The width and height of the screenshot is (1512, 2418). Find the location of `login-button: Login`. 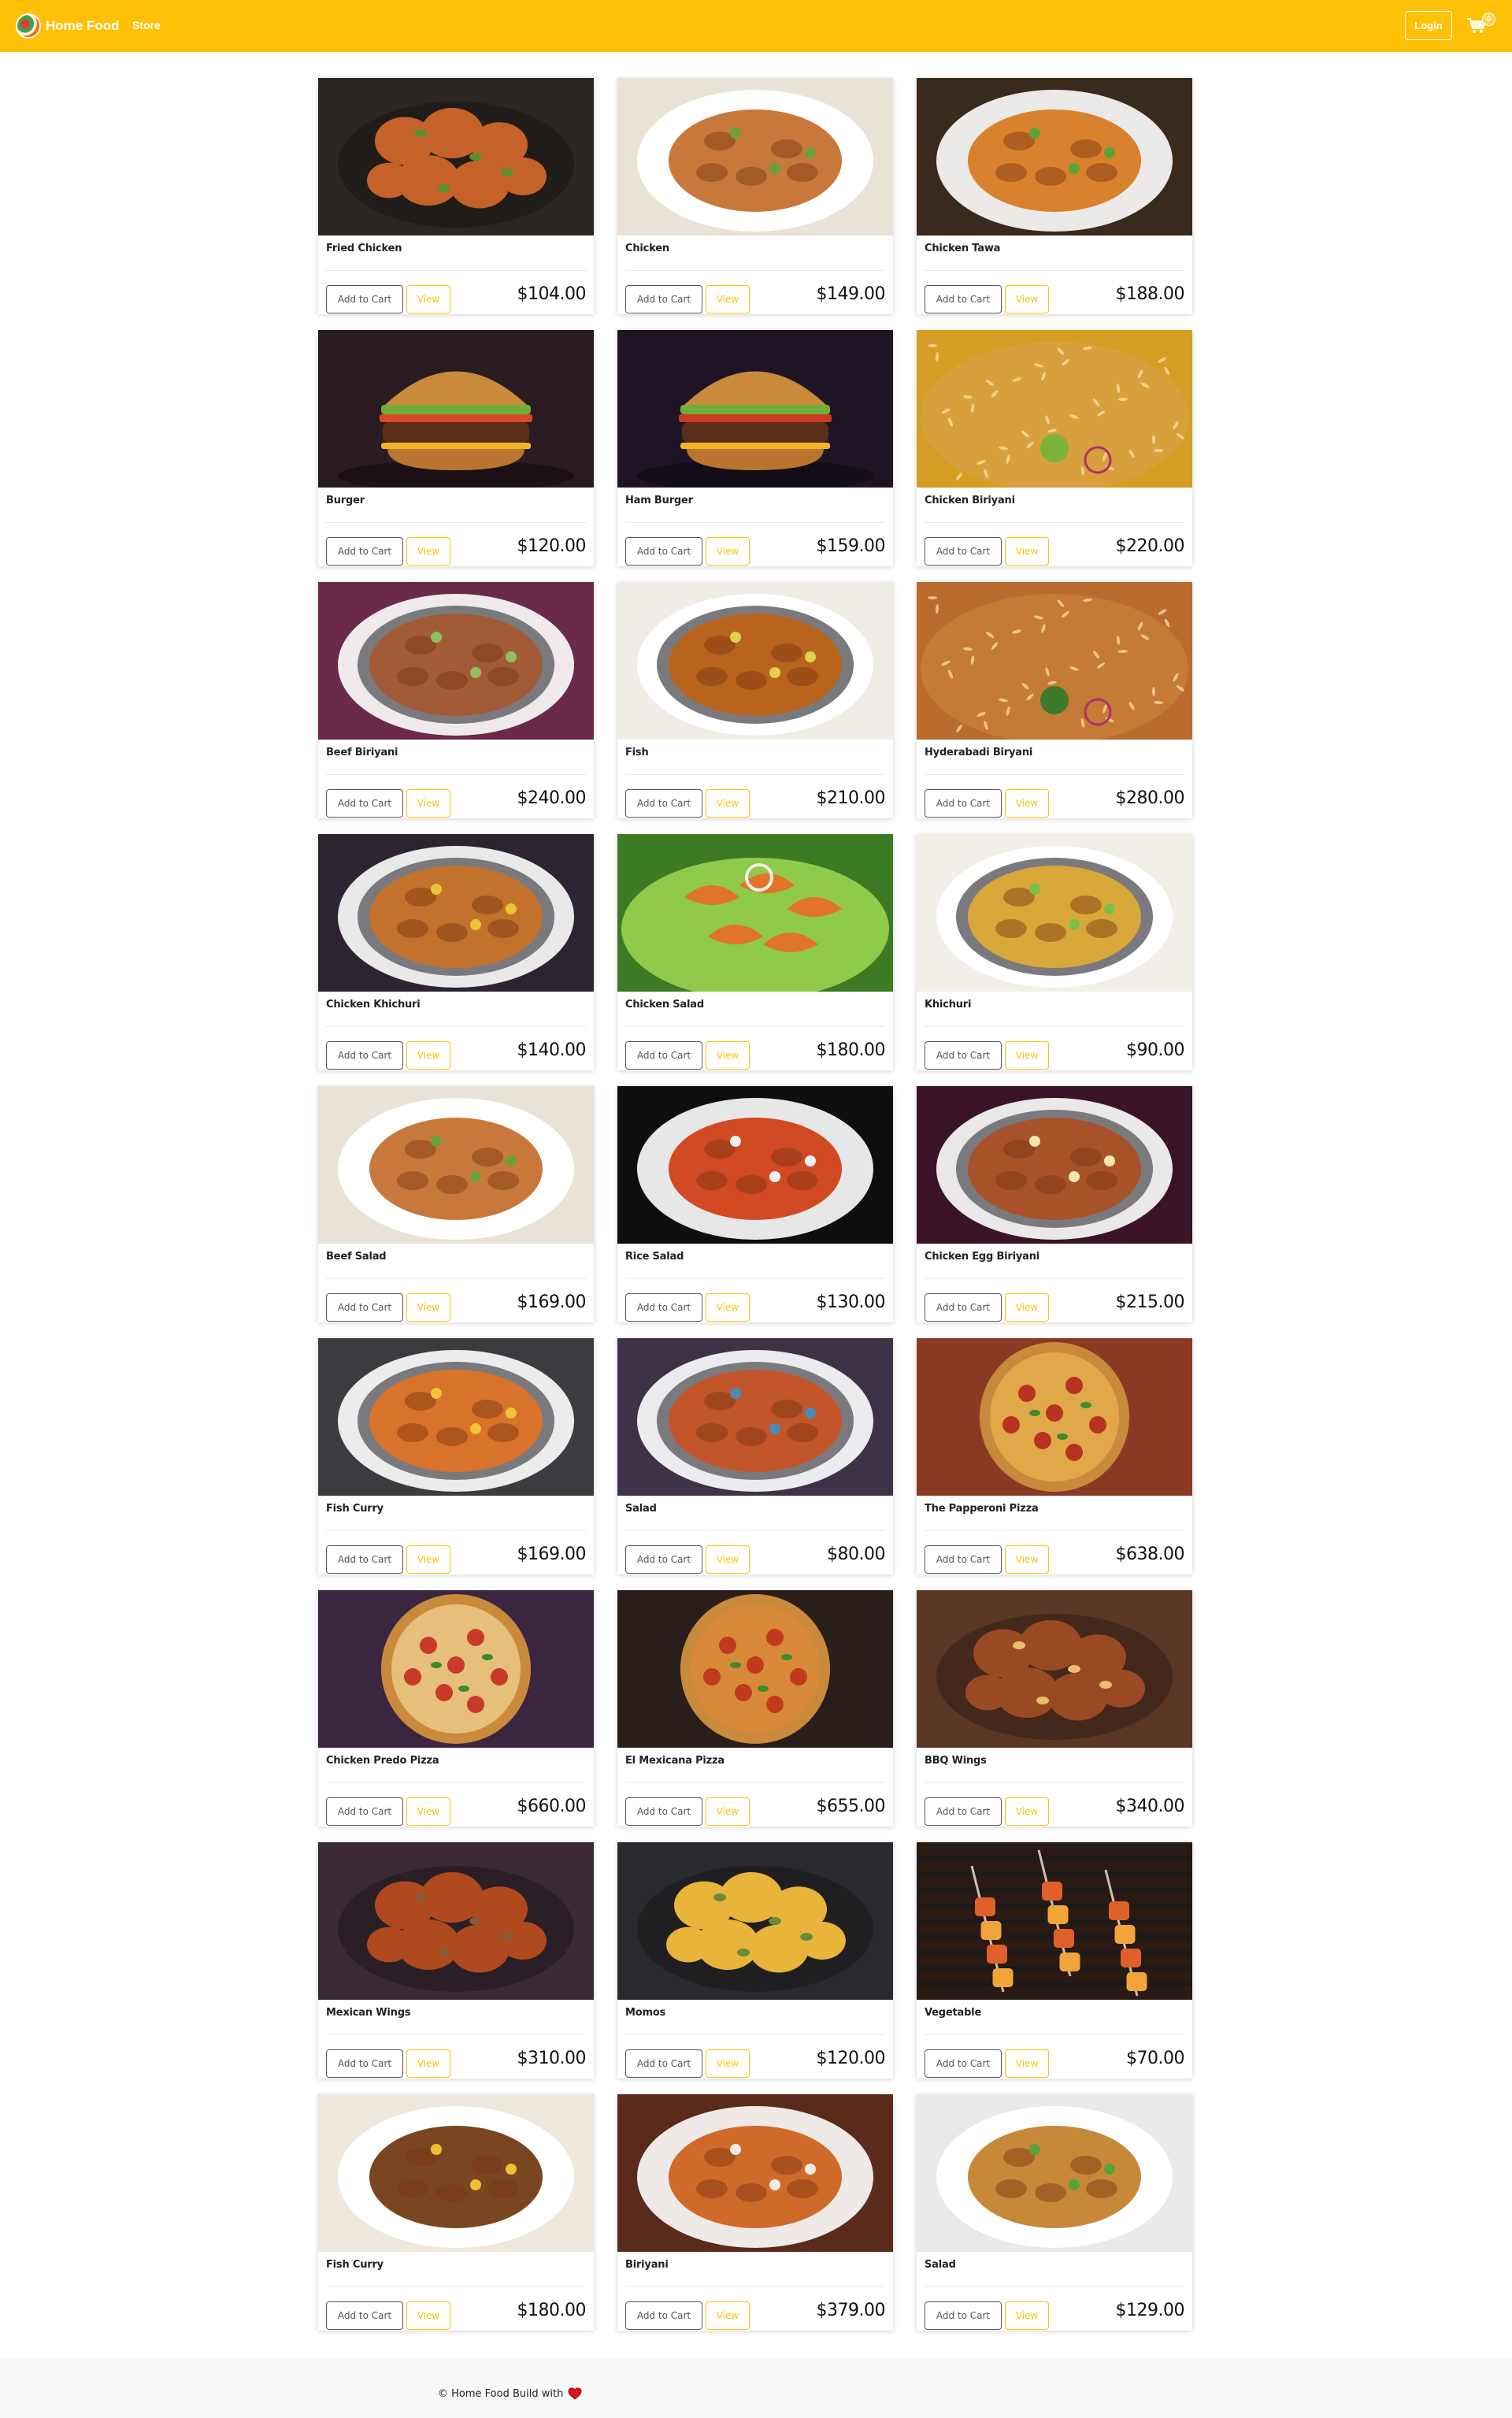

login-button: Login is located at coordinates (1428, 26).